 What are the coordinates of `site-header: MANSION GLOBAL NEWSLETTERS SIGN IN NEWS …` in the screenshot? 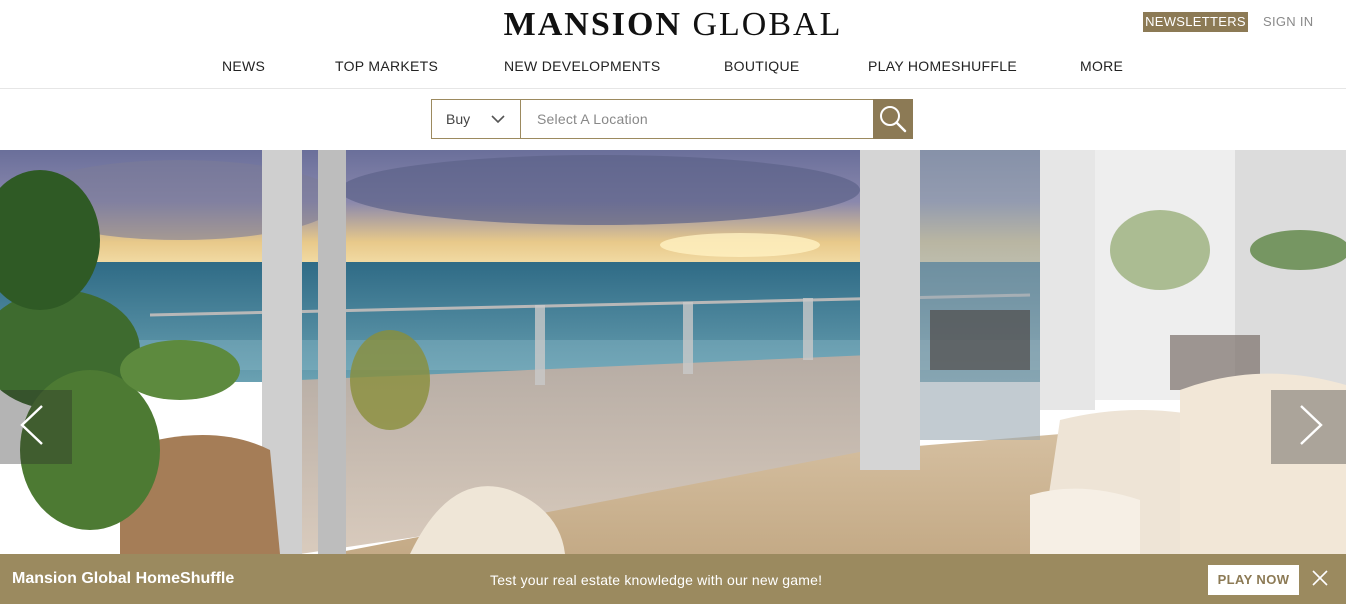 It's located at (673, 44).